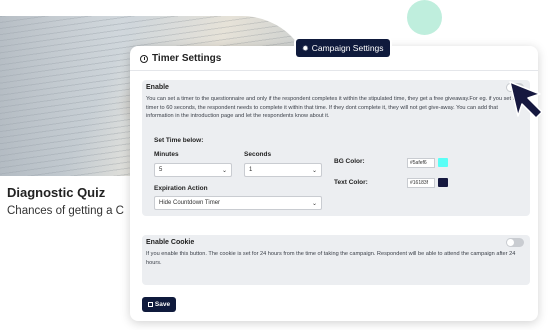  Describe the element at coordinates (179, 140) in the screenshot. I see `set-time-label: Set Time below:` at that location.